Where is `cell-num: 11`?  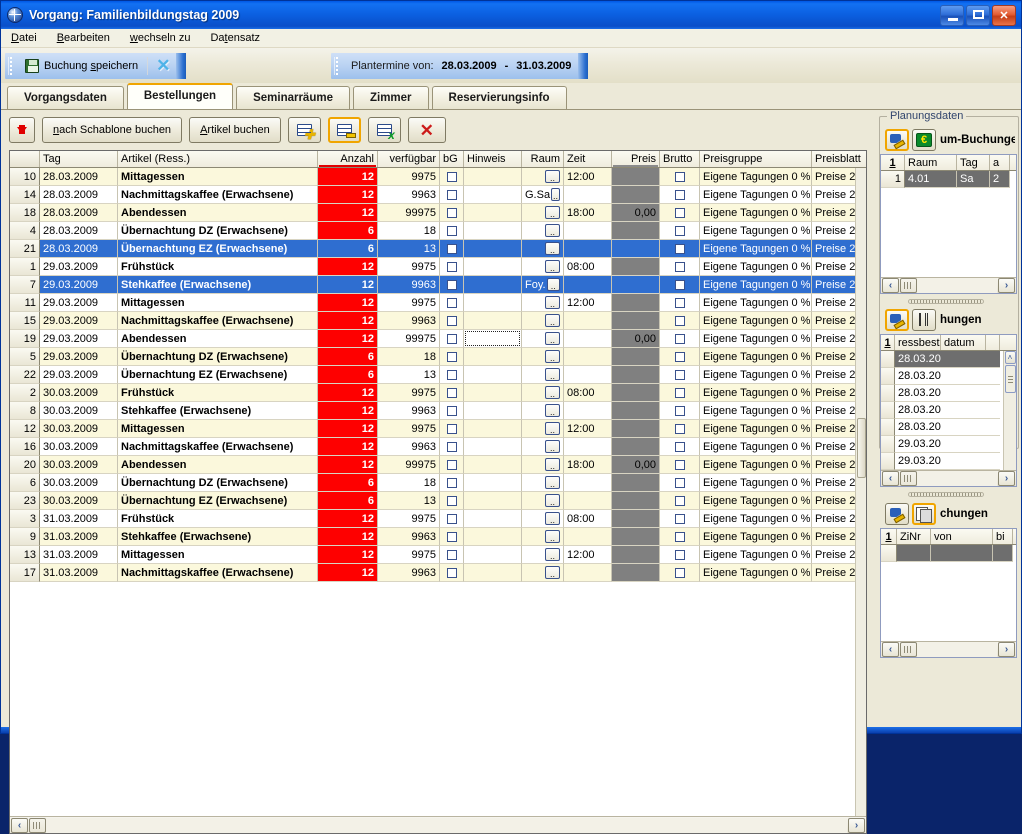
cell-num: 11 is located at coordinates (25, 303).